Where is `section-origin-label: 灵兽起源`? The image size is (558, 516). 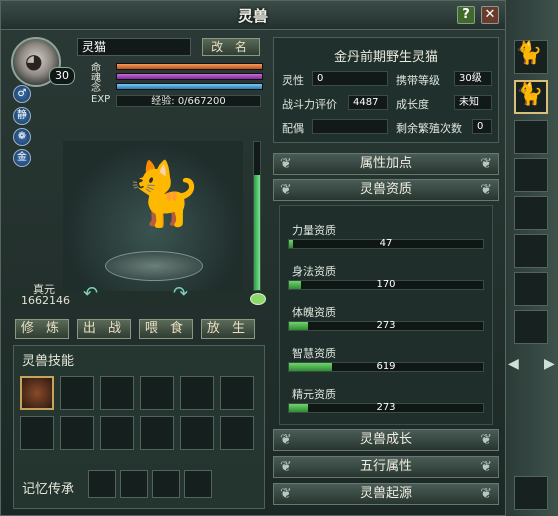 section-origin-label: 灵兽起源 is located at coordinates (385, 493).